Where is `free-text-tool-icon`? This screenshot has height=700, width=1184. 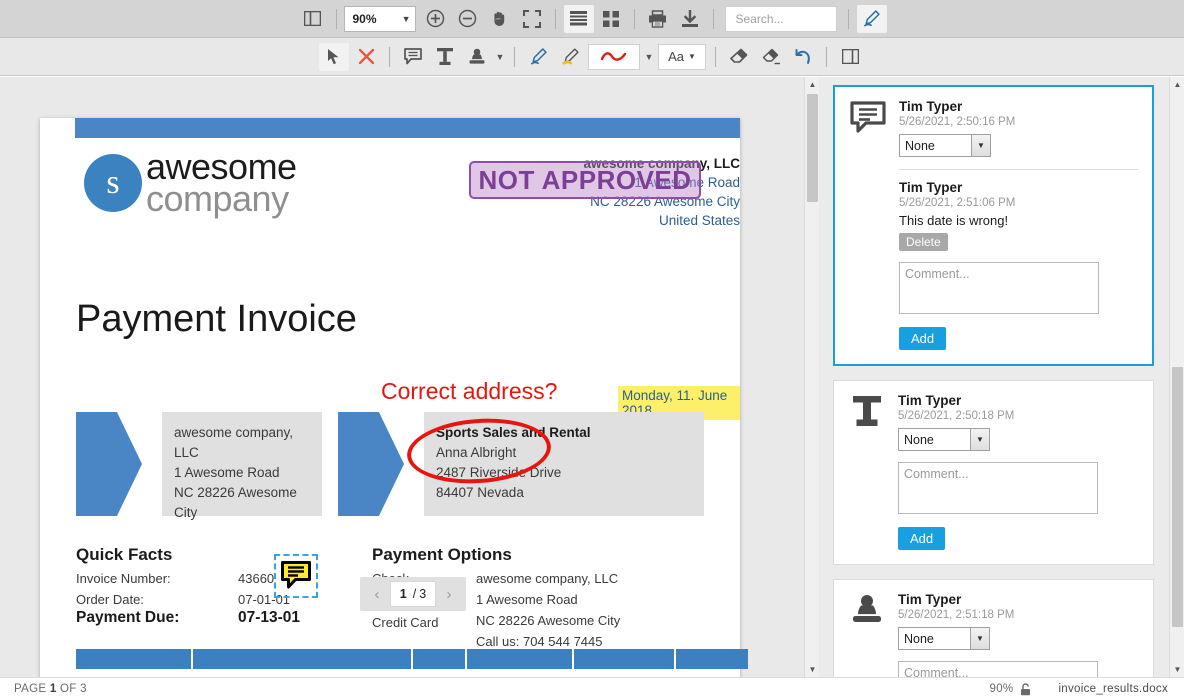 free-text-tool-icon is located at coordinates (445, 57).